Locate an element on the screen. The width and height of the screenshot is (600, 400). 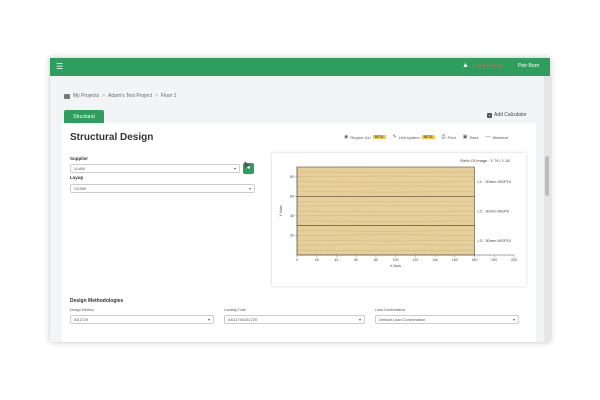
x-tick-label: 120 is located at coordinates (415, 260).